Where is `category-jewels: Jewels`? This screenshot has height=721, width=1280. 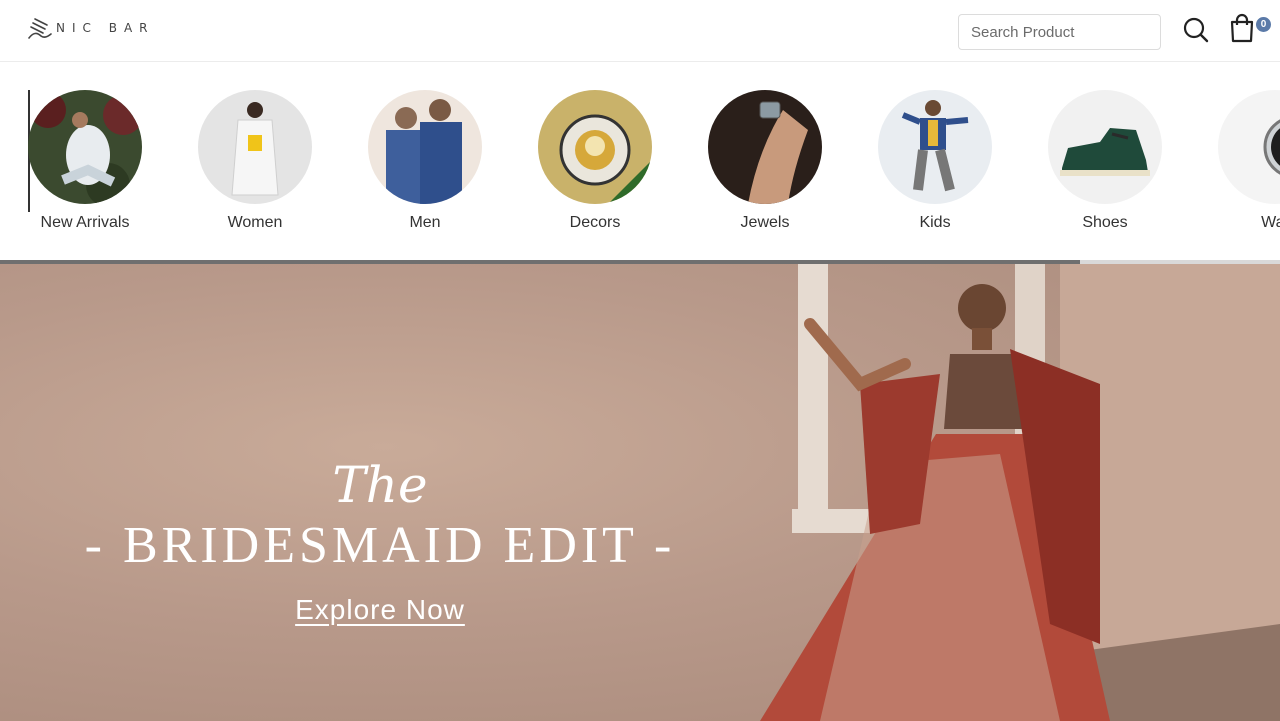
category-jewels: Jewels is located at coordinates (765, 161).